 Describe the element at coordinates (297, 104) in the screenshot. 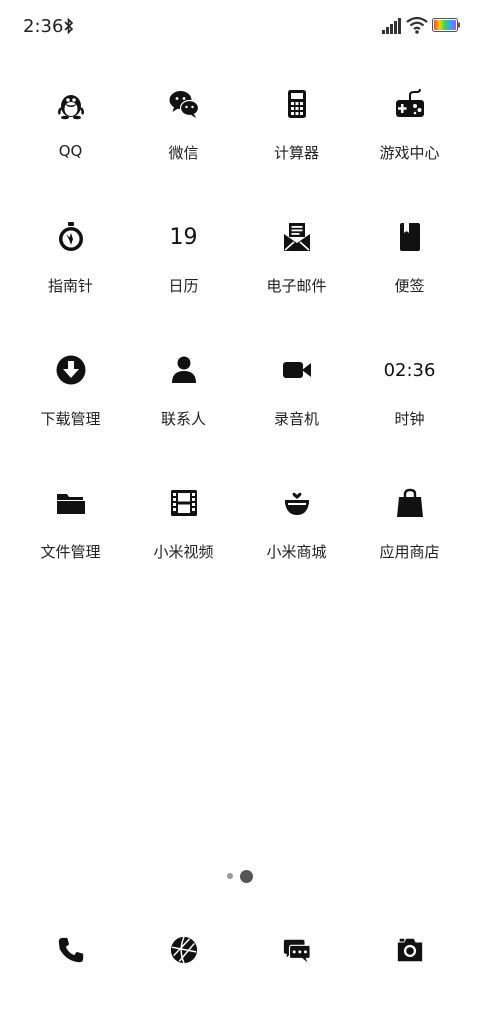

I see `calculator-icon` at that location.